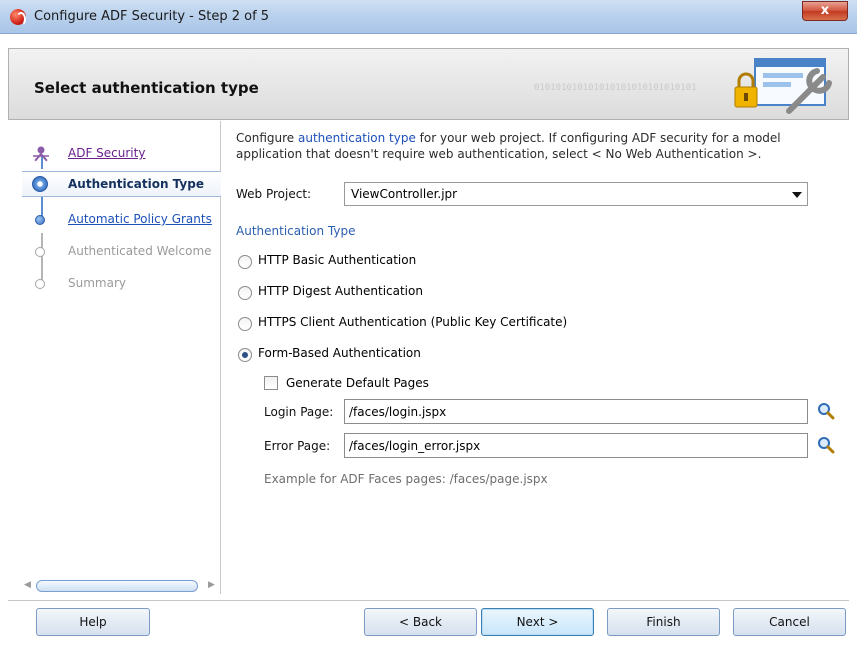 The height and width of the screenshot is (648, 857). I want to click on footer-separator, so click(428, 600).